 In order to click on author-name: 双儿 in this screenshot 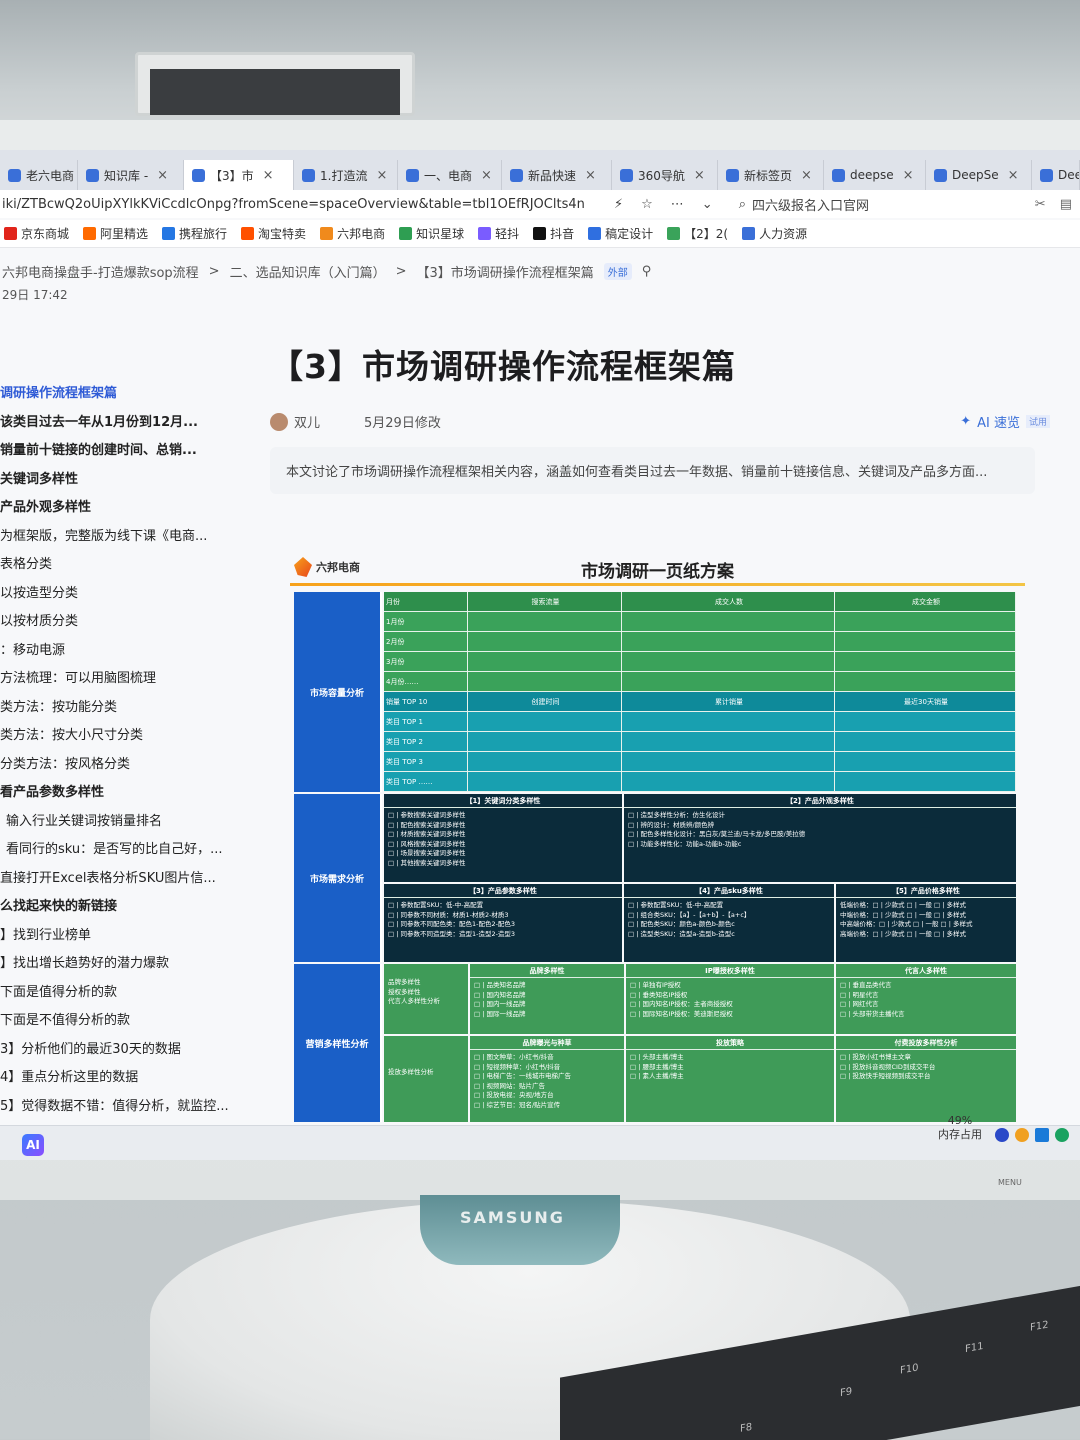, I will do `click(307, 421)`.